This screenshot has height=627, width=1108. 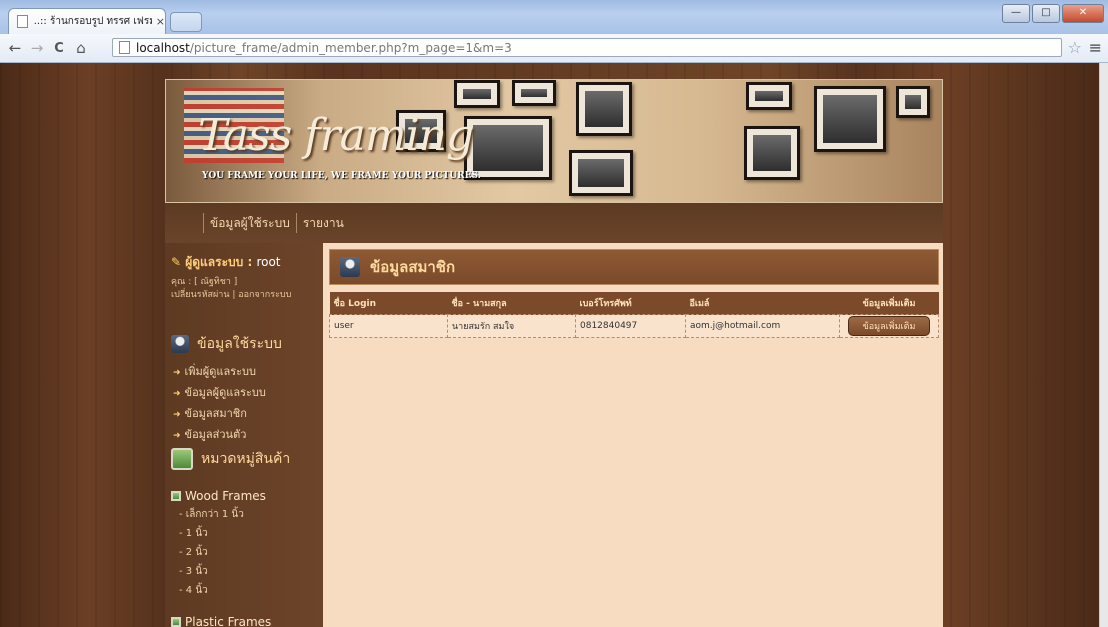 What do you see at coordinates (178, 262) in the screenshot?
I see `key-icon: ✎` at bounding box center [178, 262].